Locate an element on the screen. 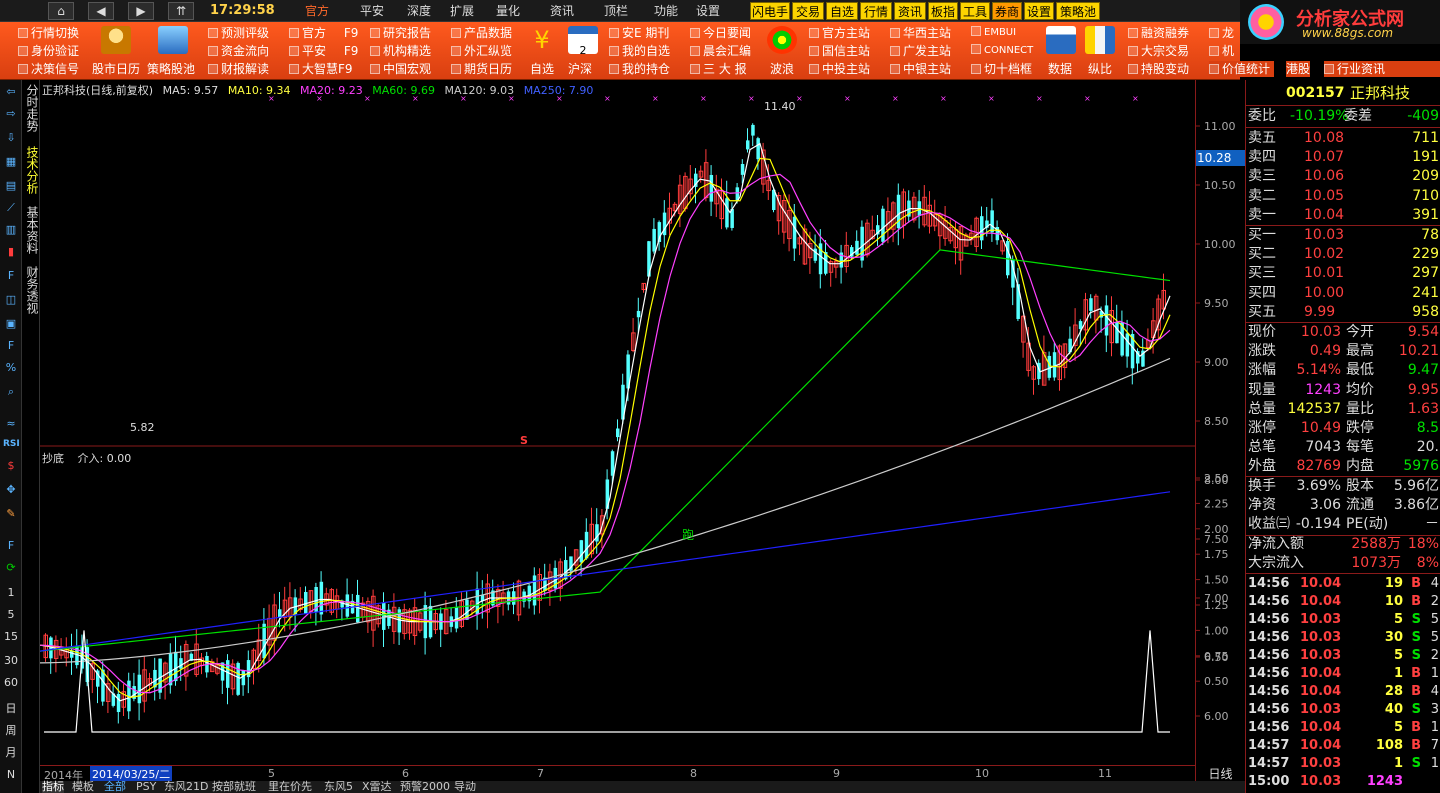  menu-gongneng: 功能 is located at coordinates (666, 11).